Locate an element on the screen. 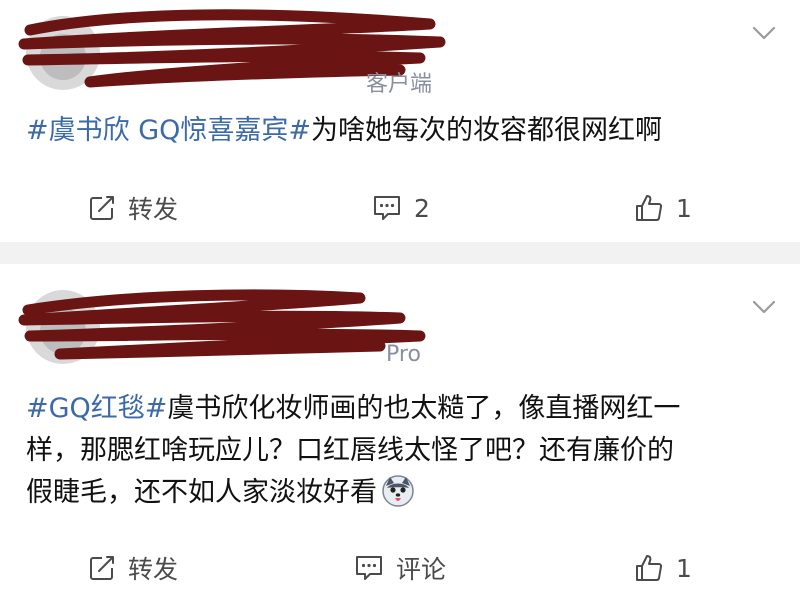  action-bar: 转发 2 1 is located at coordinates (400, 208).